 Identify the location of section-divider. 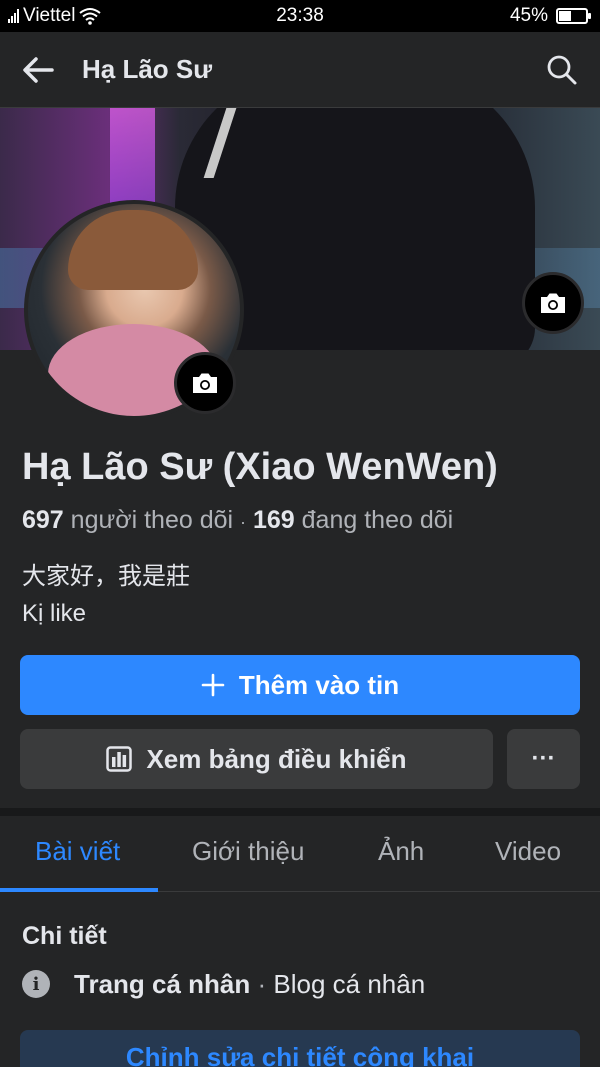
(300, 812).